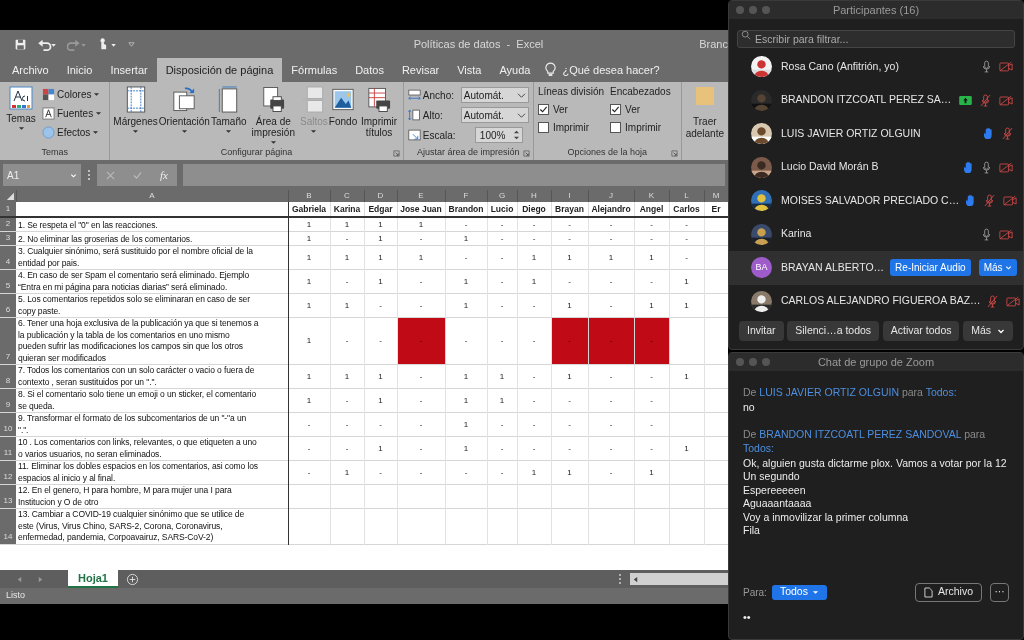  I want to click on participant-action-button: Re-Iniciar Audio, so click(930, 268).